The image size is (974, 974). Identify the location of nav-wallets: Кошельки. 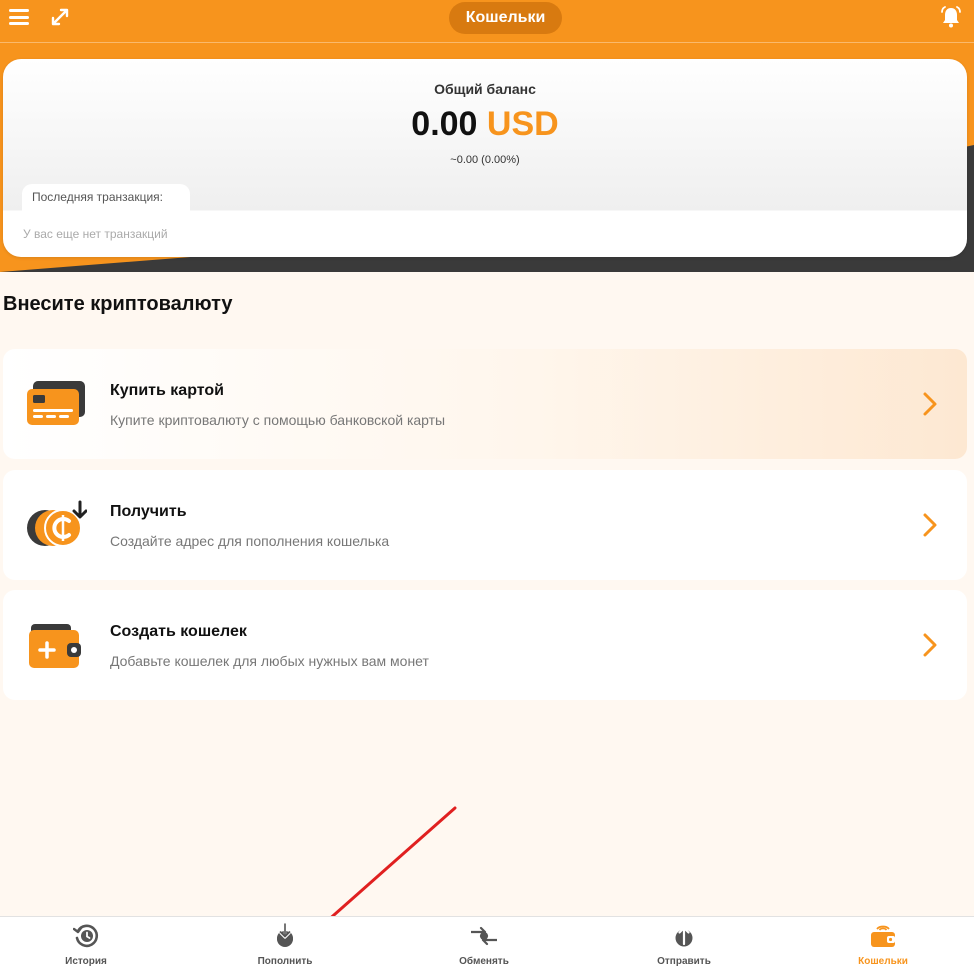
(883, 945).